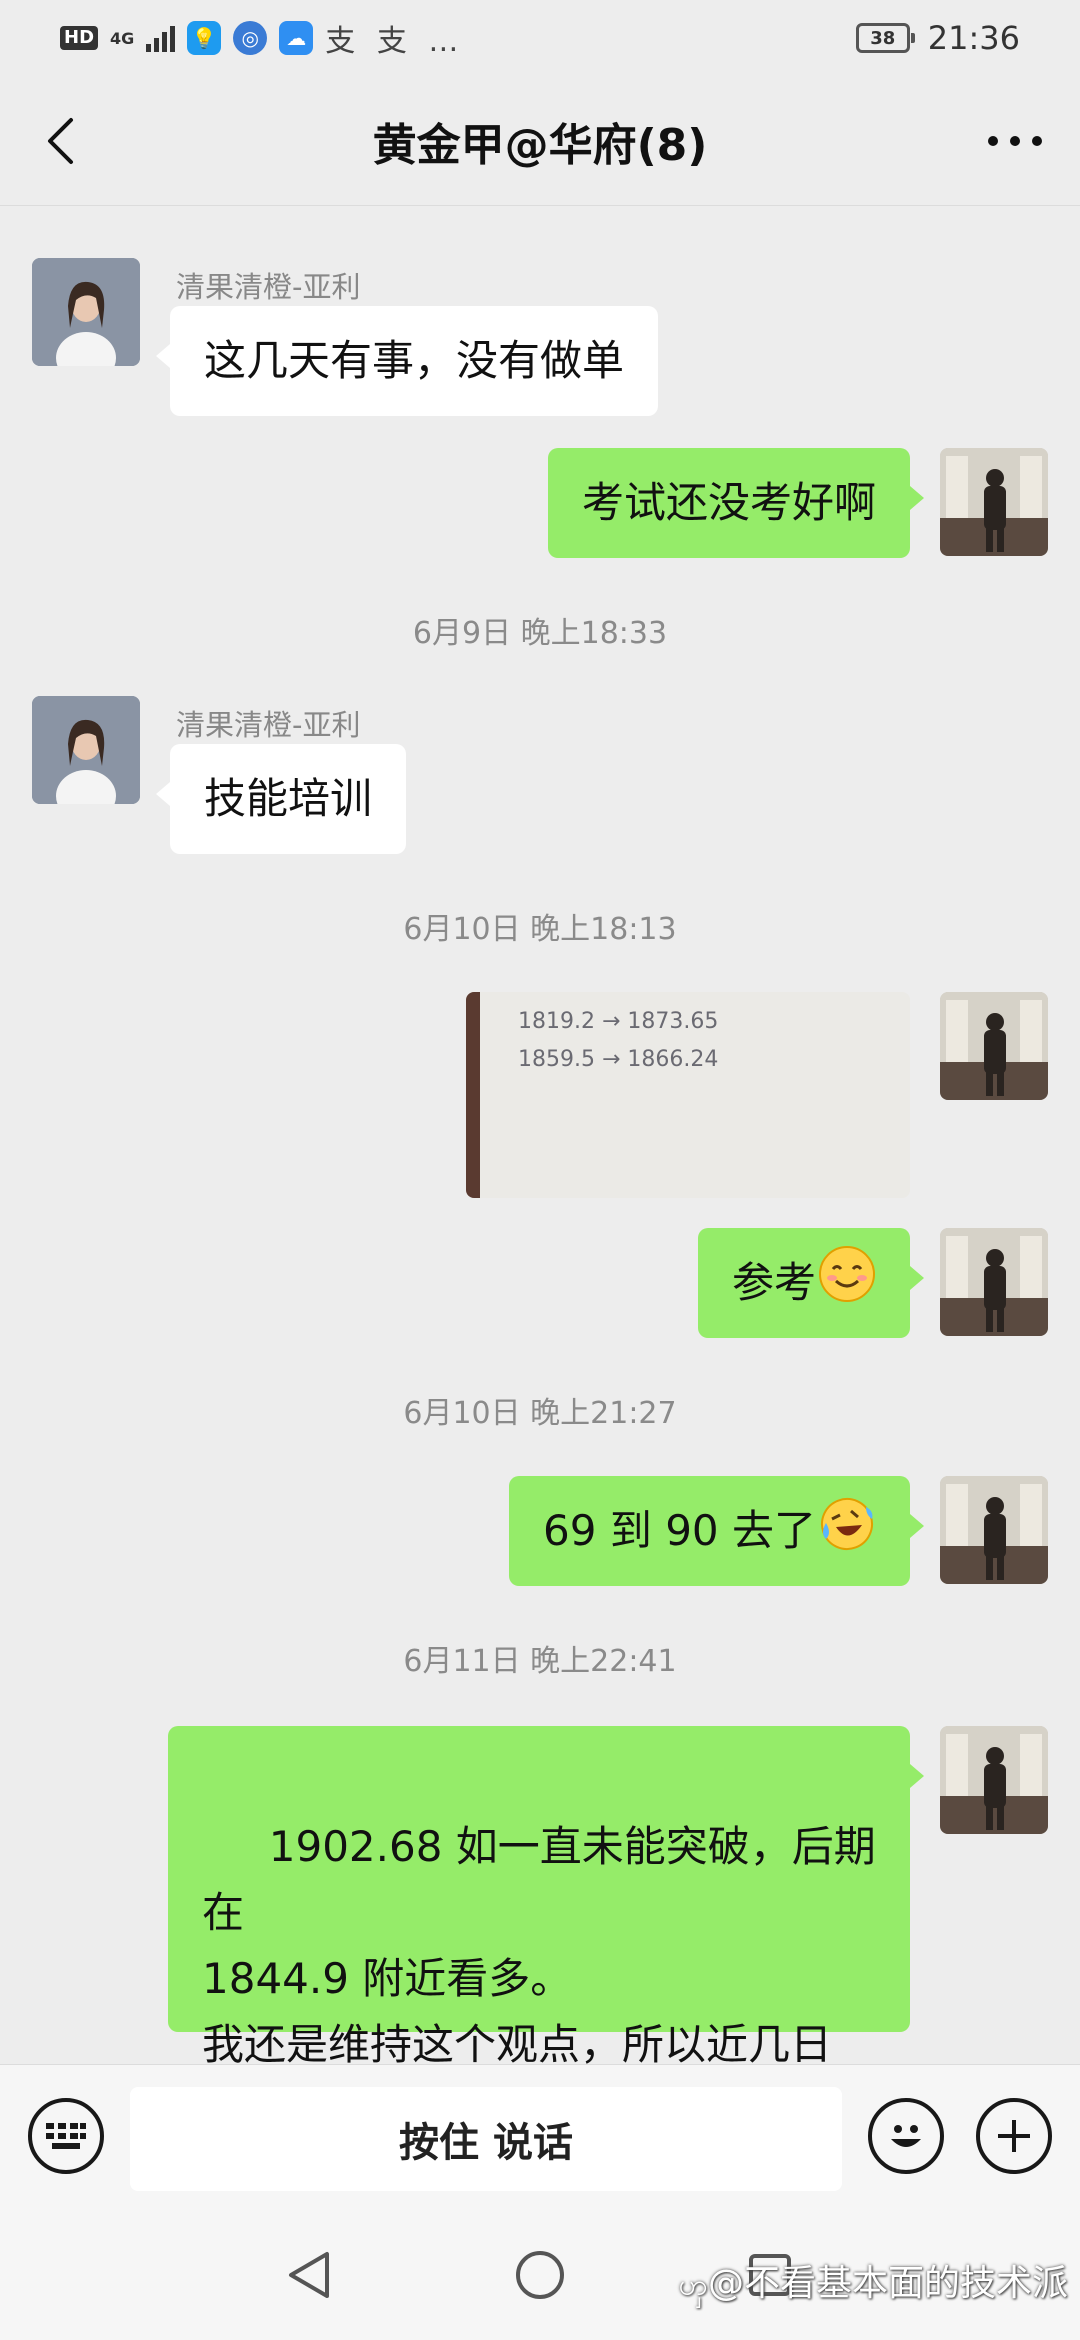 The image size is (1080, 2340). Describe the element at coordinates (204, 38) in the screenshot. I see `bulb-app-icon: 💡` at that location.